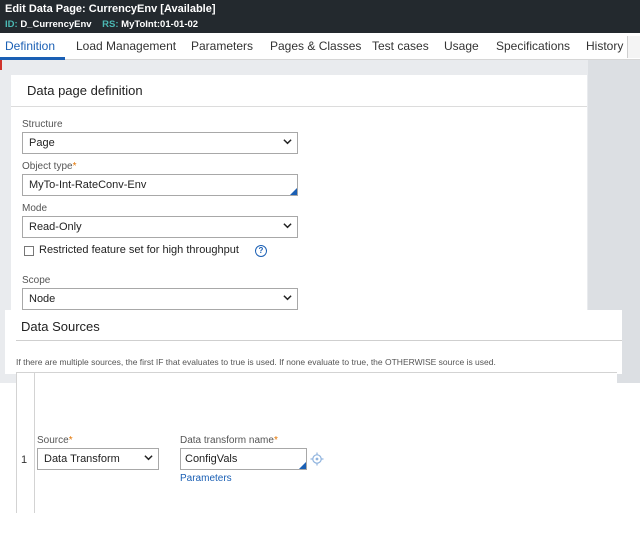 Image resolution: width=640 pixels, height=534 pixels. I want to click on dt-name-field: ConfigVals, so click(243, 459).